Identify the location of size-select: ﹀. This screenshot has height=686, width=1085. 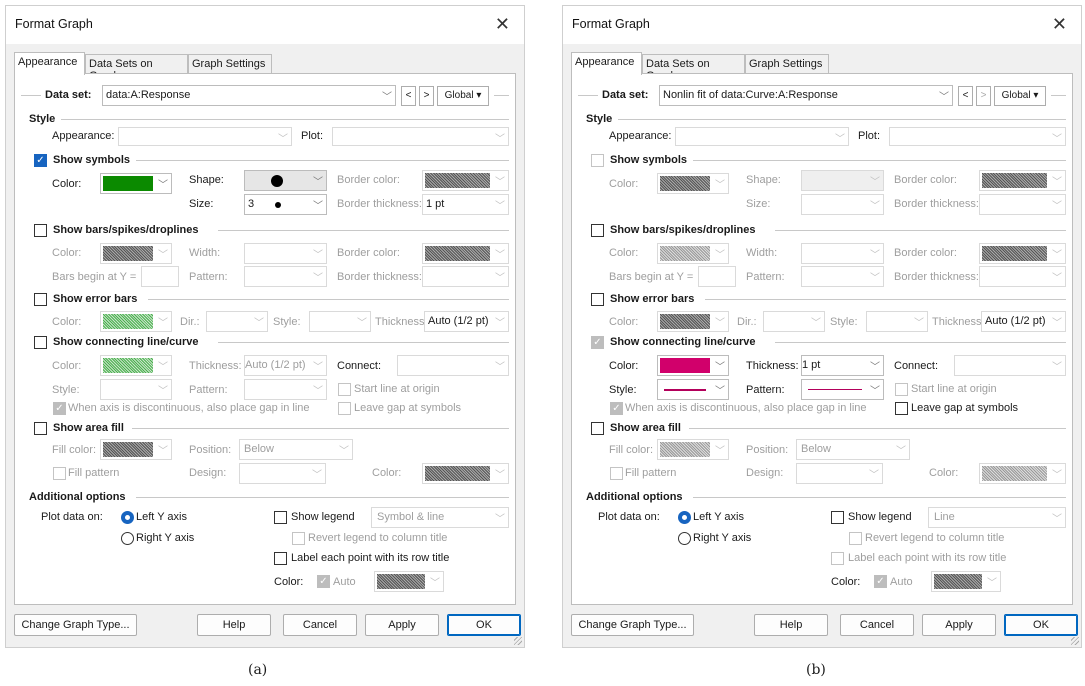
(842, 204).